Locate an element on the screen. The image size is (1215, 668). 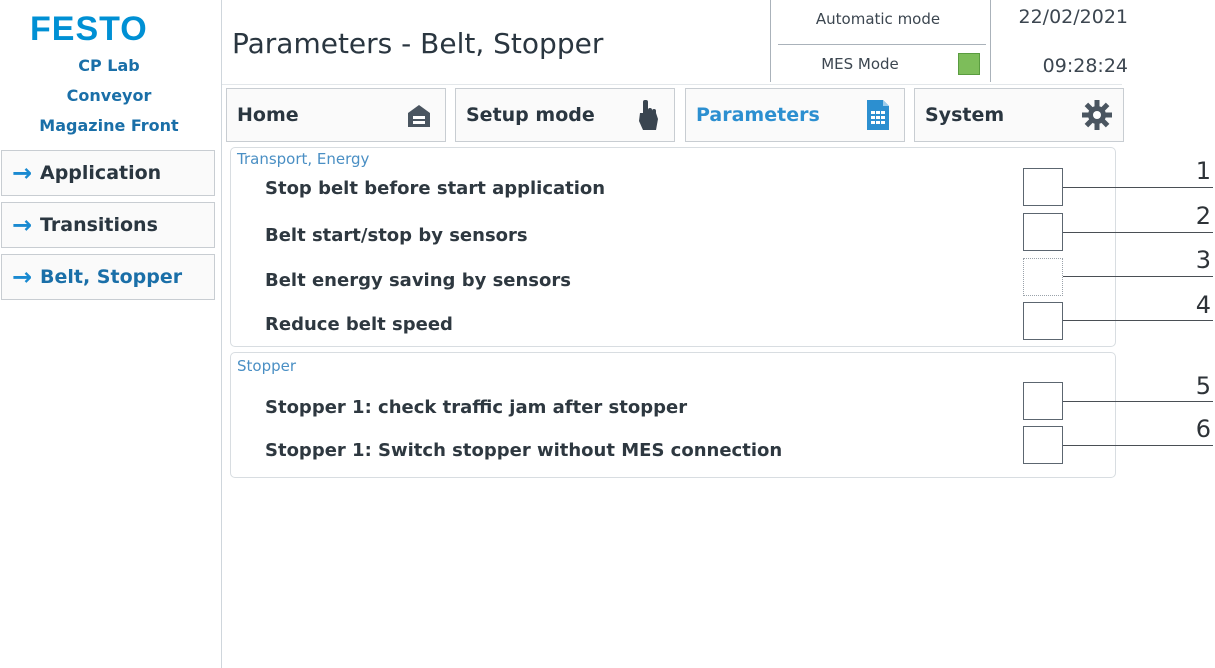
checkbox-reduce-belt-speed is located at coordinates (1043, 321).